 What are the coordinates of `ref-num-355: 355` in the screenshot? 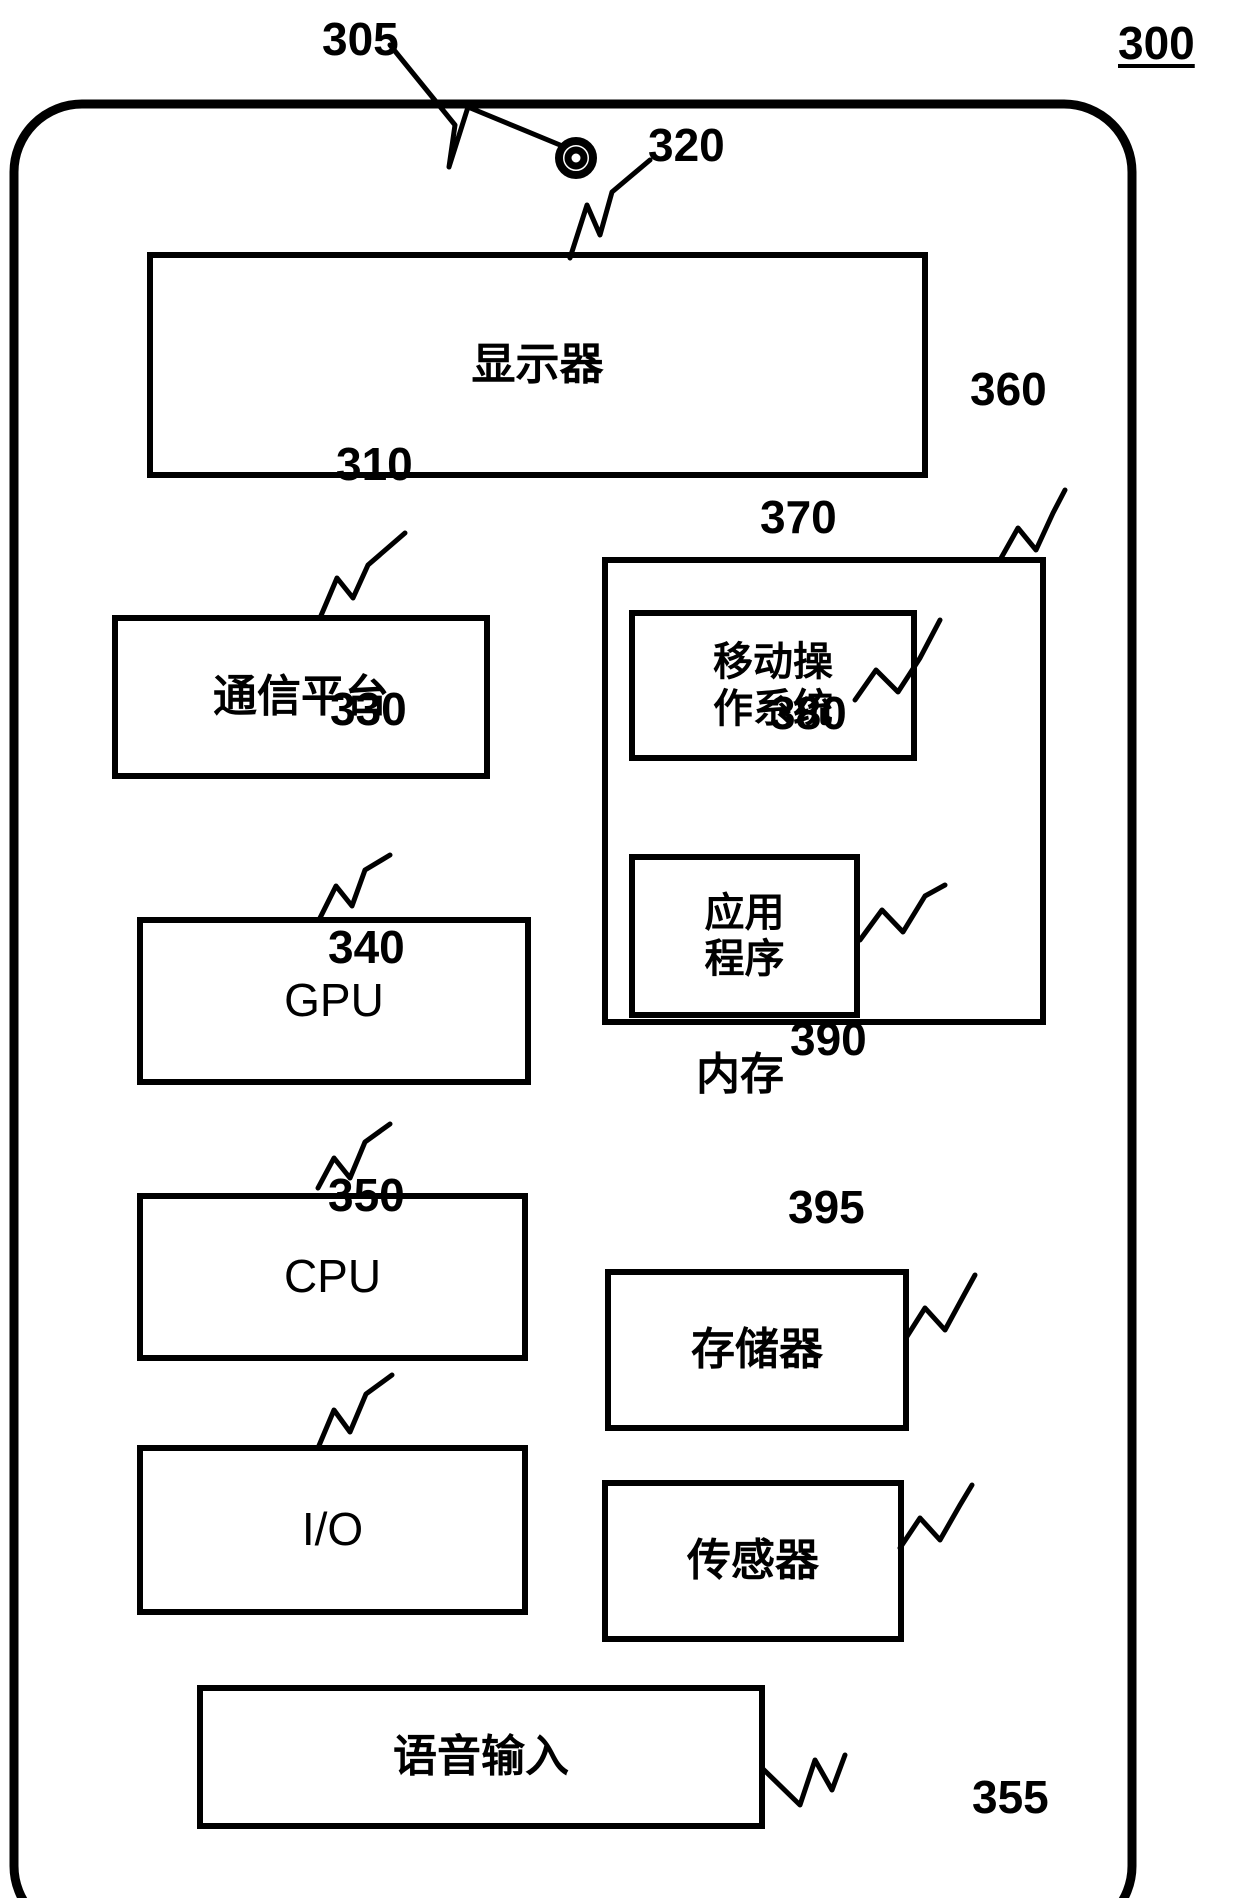 It's located at (1010, 1797).